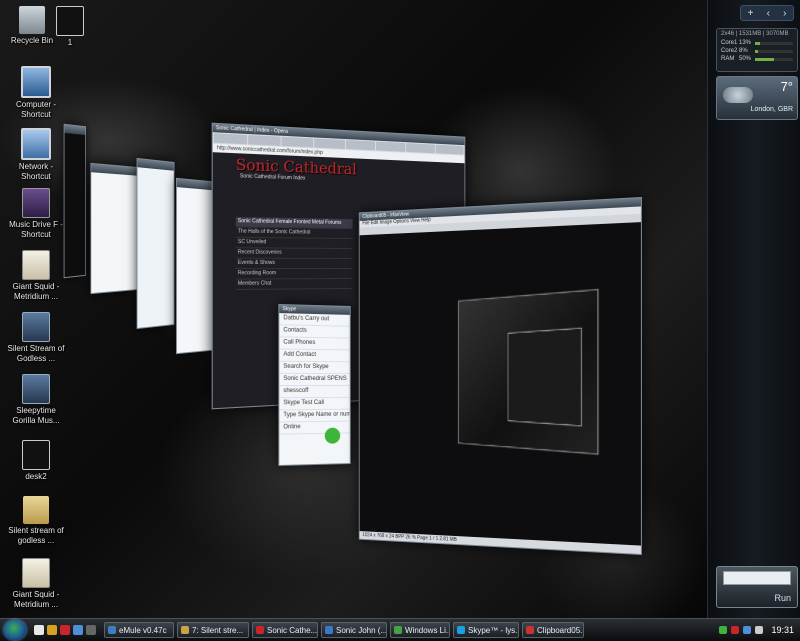 Image resolution: width=800 pixels, height=641 pixels. Describe the element at coordinates (730, 43) in the screenshot. I see `meter-name: Core1` at that location.